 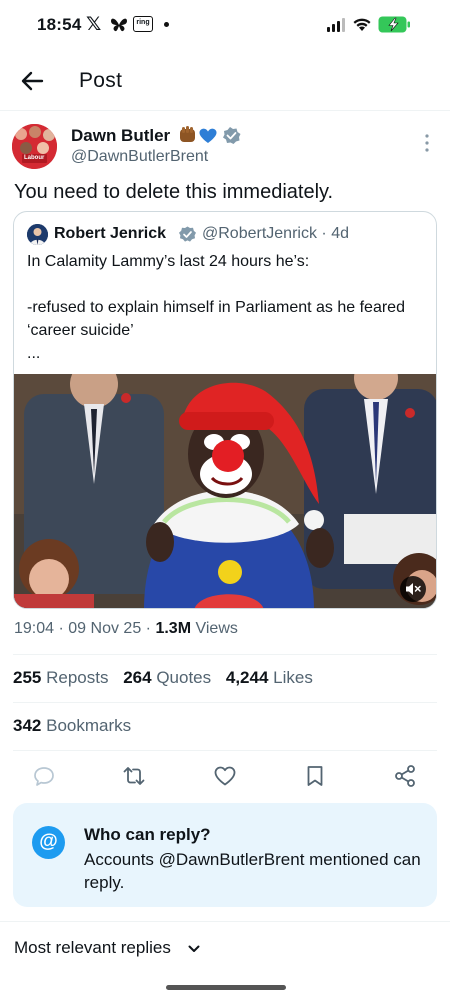 I want to click on author-emoji-row, so click(x=210, y=135).